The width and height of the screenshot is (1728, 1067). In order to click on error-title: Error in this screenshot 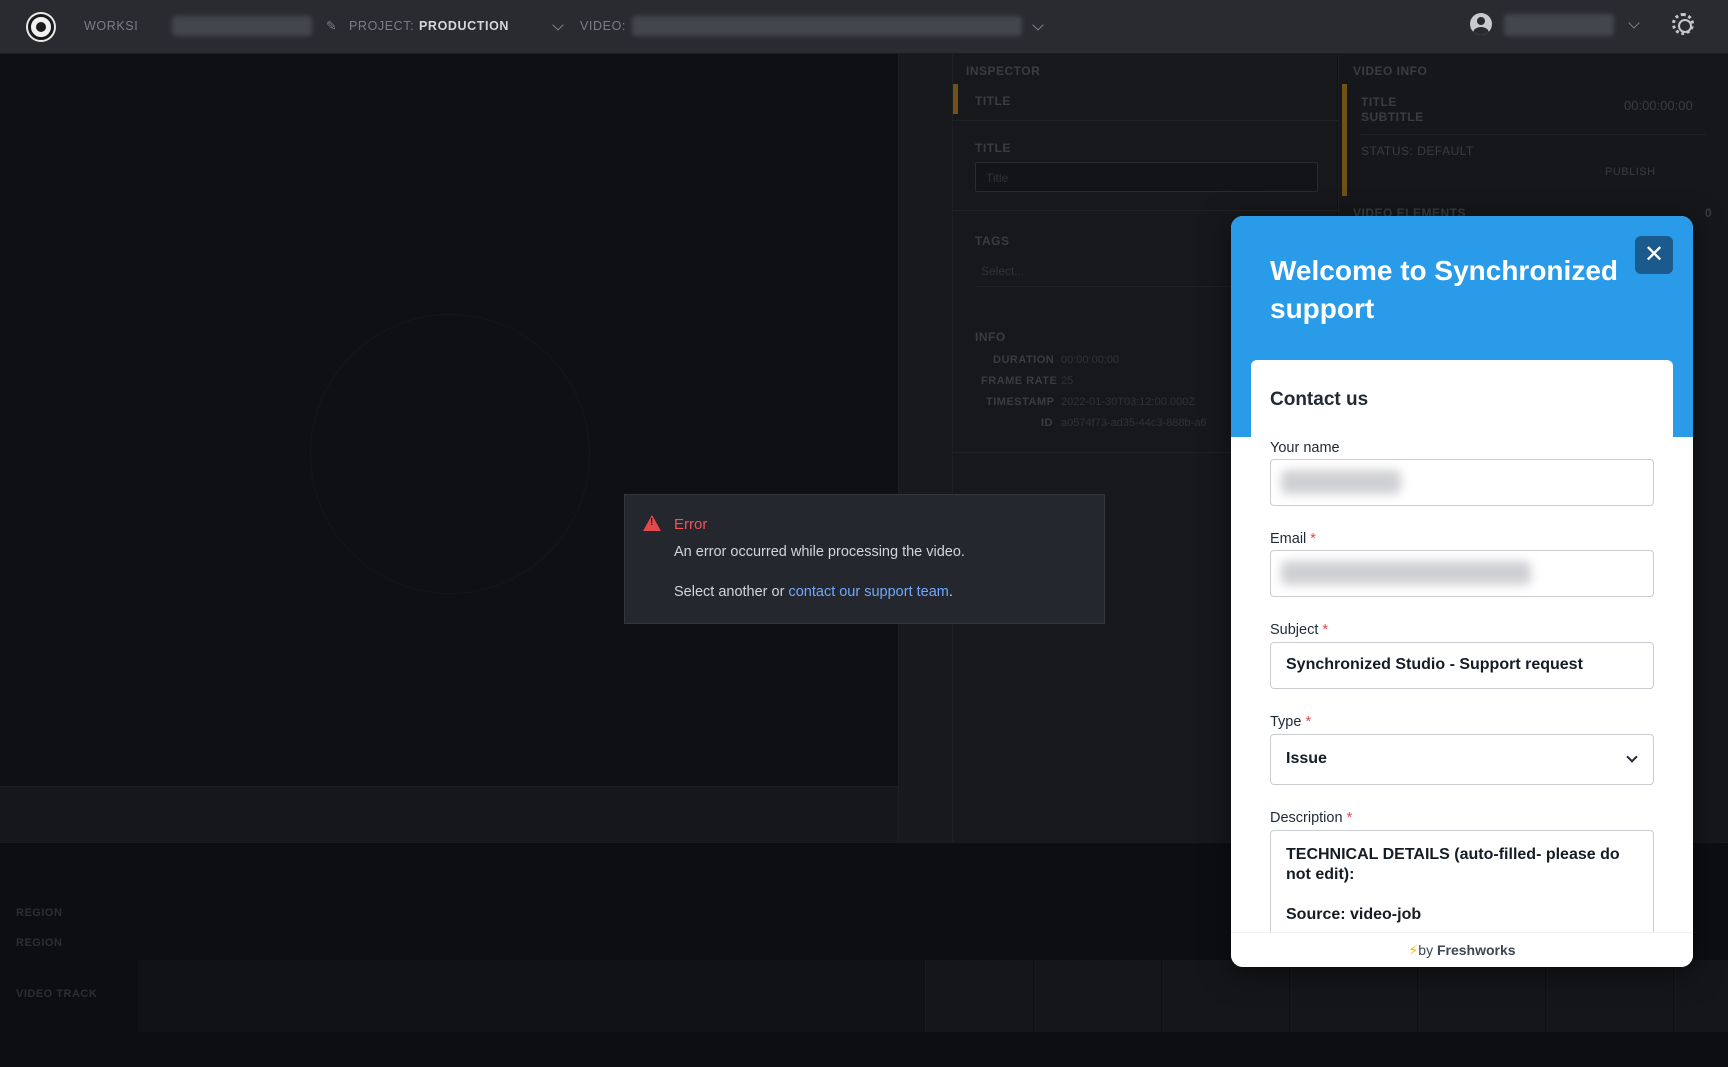, I will do `click(691, 524)`.